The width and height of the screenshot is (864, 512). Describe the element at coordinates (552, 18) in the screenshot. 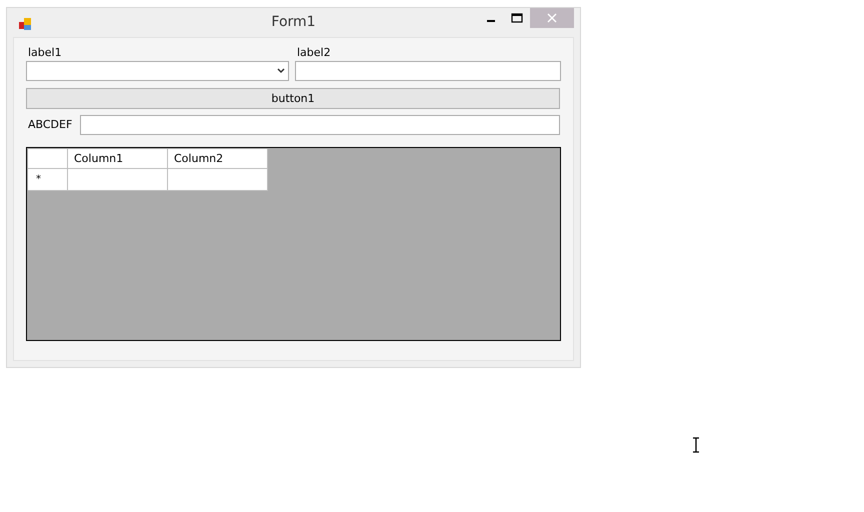

I see `close-icon` at that location.